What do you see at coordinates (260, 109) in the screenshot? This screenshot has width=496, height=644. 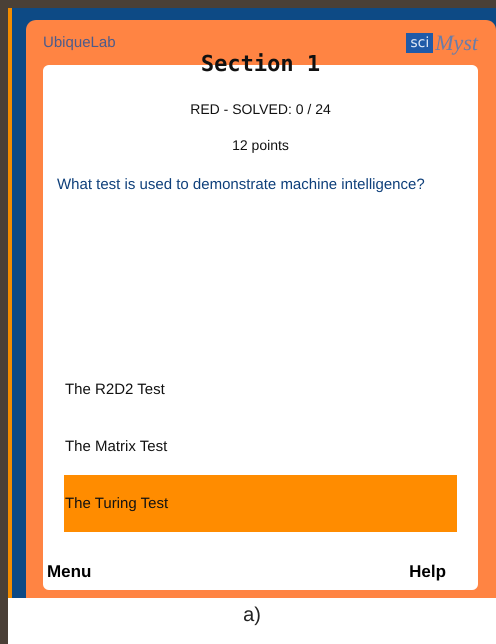 I see `status-text: RED - SOLVED: 0 / 24` at bounding box center [260, 109].